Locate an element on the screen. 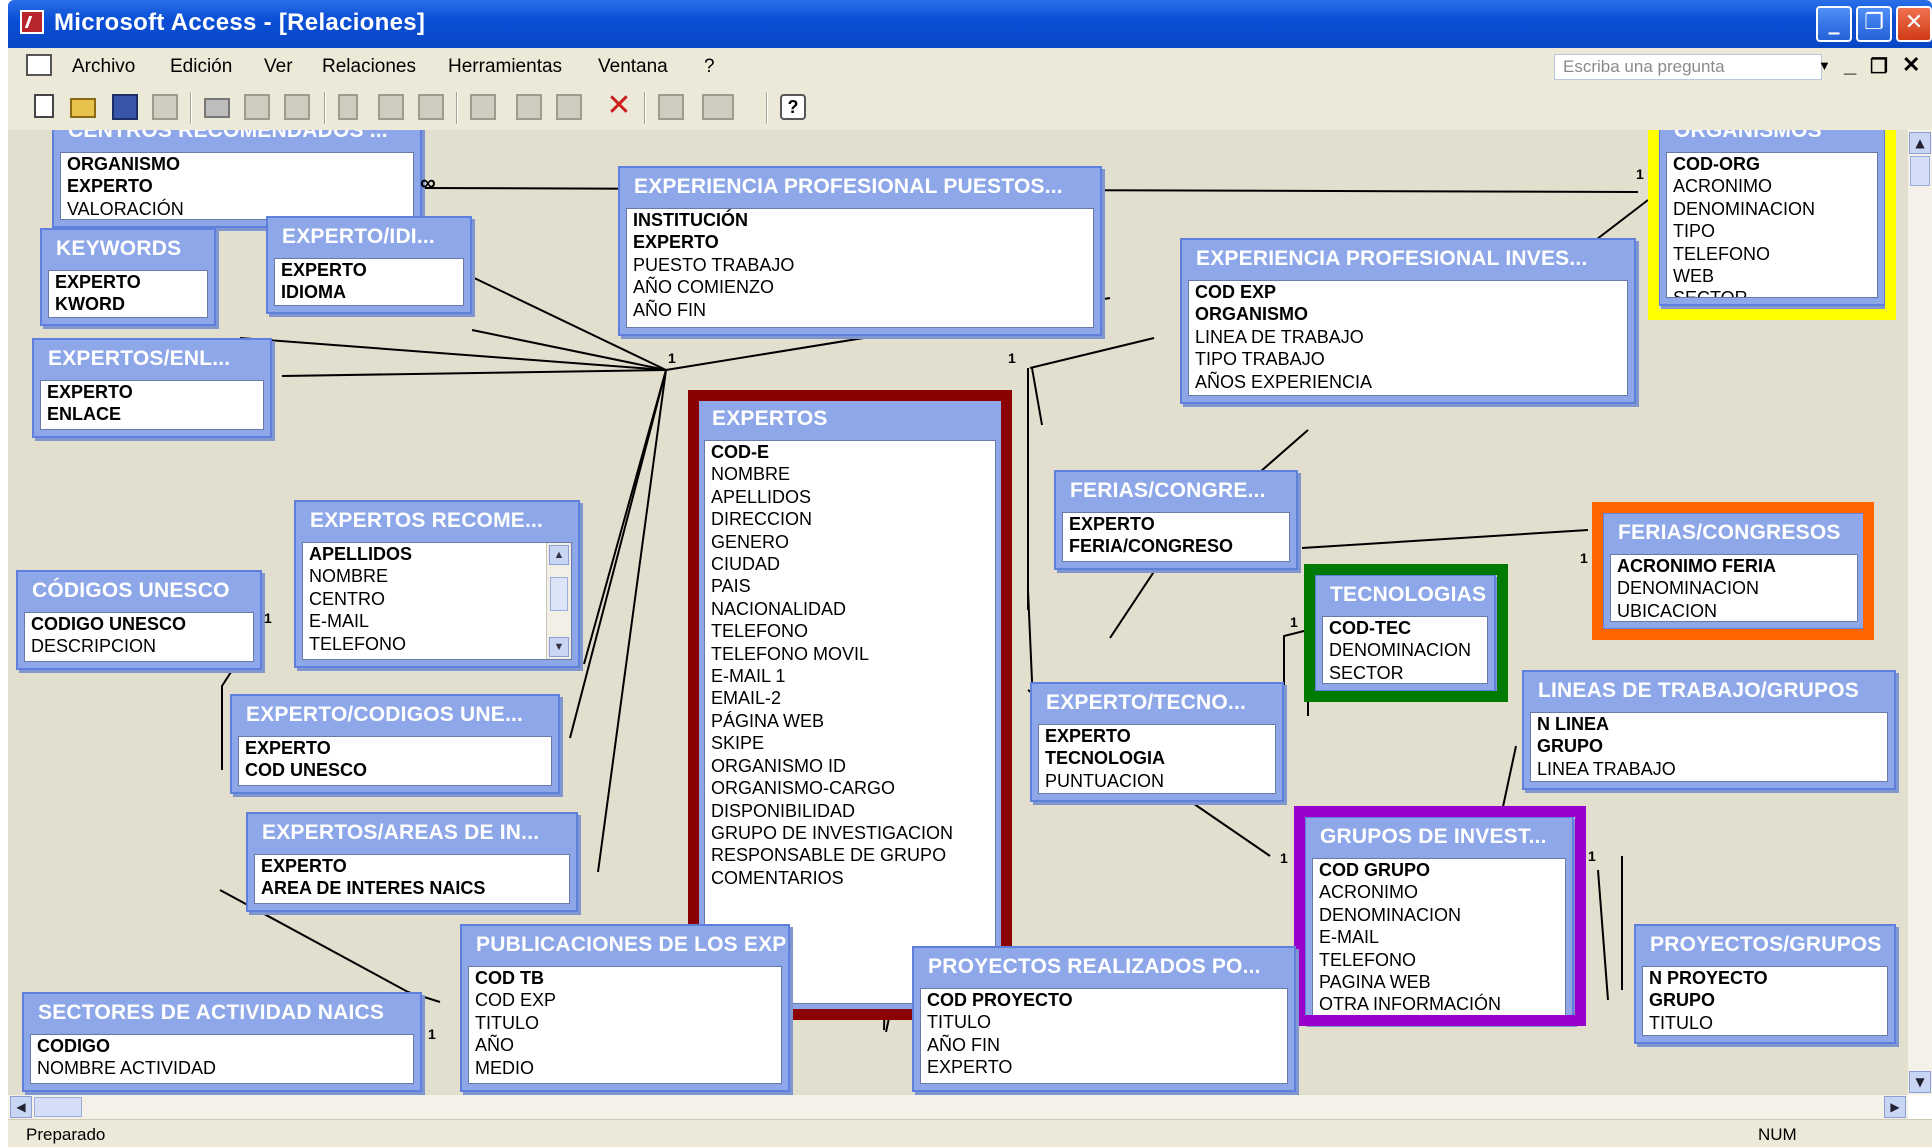 This screenshot has height=1147, width=1932. field: NOMBRE ACTIVIDAD is located at coordinates (222, 1068).